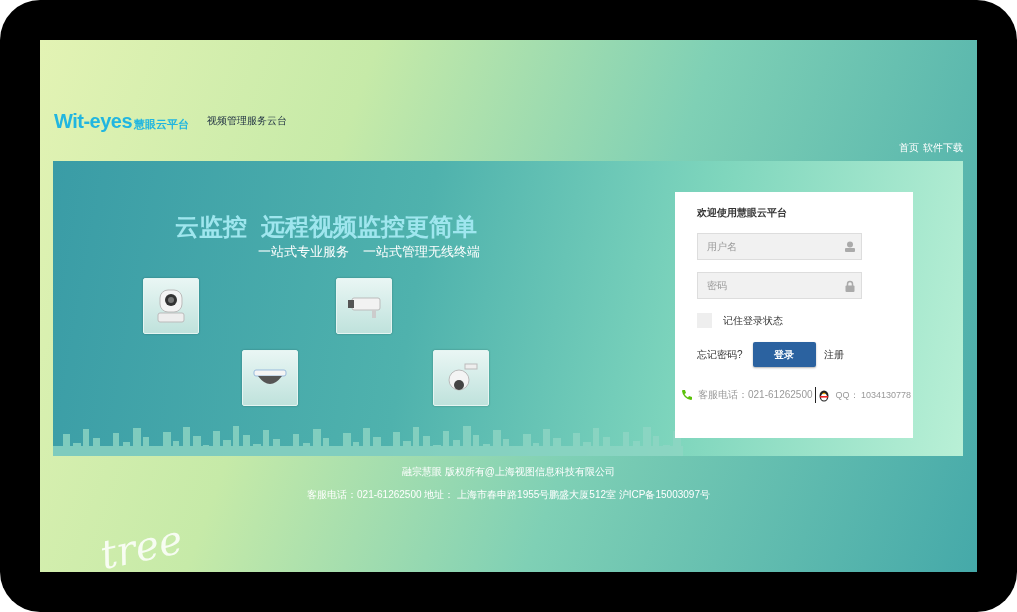 Image resolution: width=1017 pixels, height=612 pixels. Describe the element at coordinates (753, 320) in the screenshot. I see `remember-label: 记住登录状态` at that location.